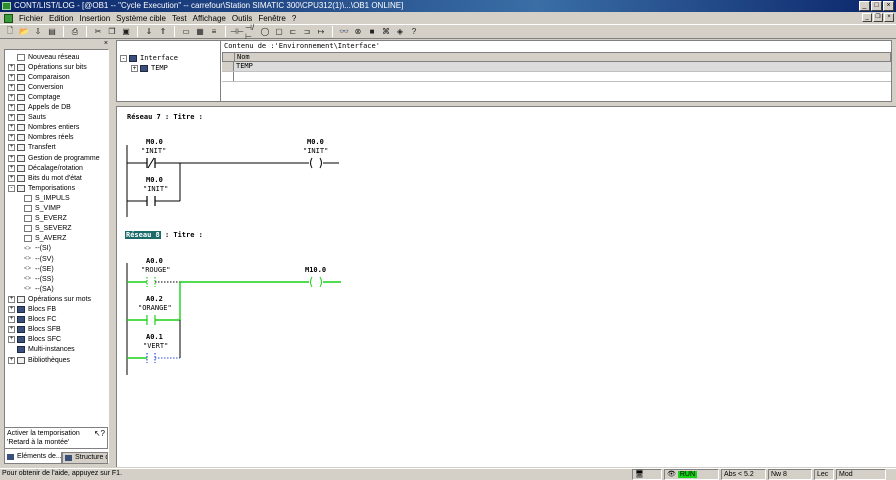 This screenshot has height=480, width=896. I want to click on catalog-item: <> --(SV), so click(39, 259).